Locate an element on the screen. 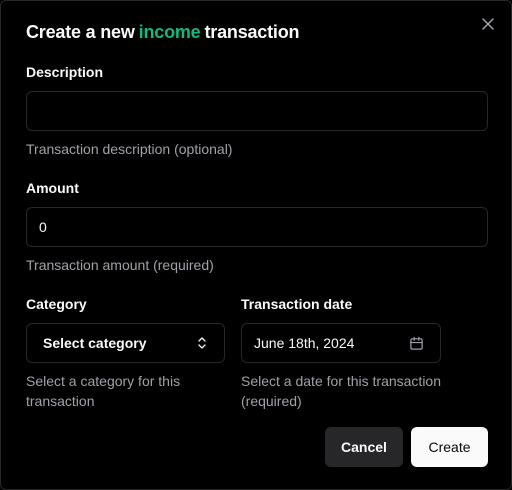 This screenshot has height=490, width=512. description-hint: Transaction description (optional) is located at coordinates (129, 149).